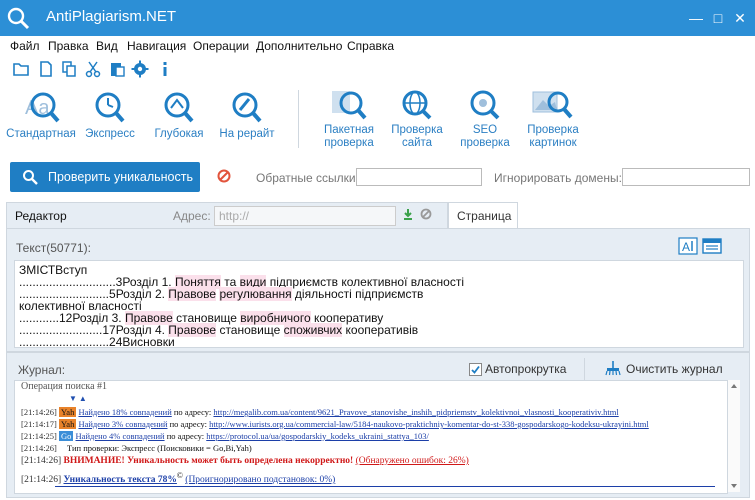  What do you see at coordinates (107, 46) in the screenshot?
I see `menu-view: Вид` at bounding box center [107, 46].